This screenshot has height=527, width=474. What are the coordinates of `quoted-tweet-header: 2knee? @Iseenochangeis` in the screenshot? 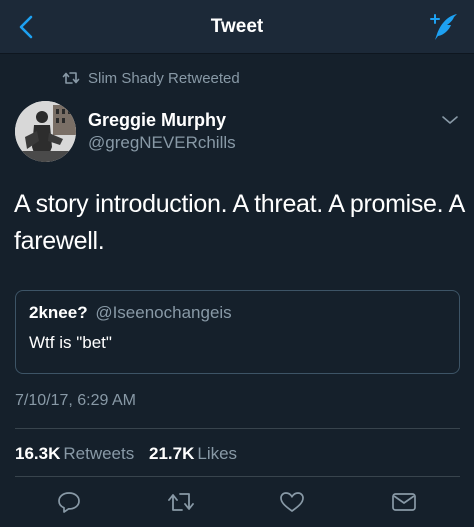 It's located at (130, 313).